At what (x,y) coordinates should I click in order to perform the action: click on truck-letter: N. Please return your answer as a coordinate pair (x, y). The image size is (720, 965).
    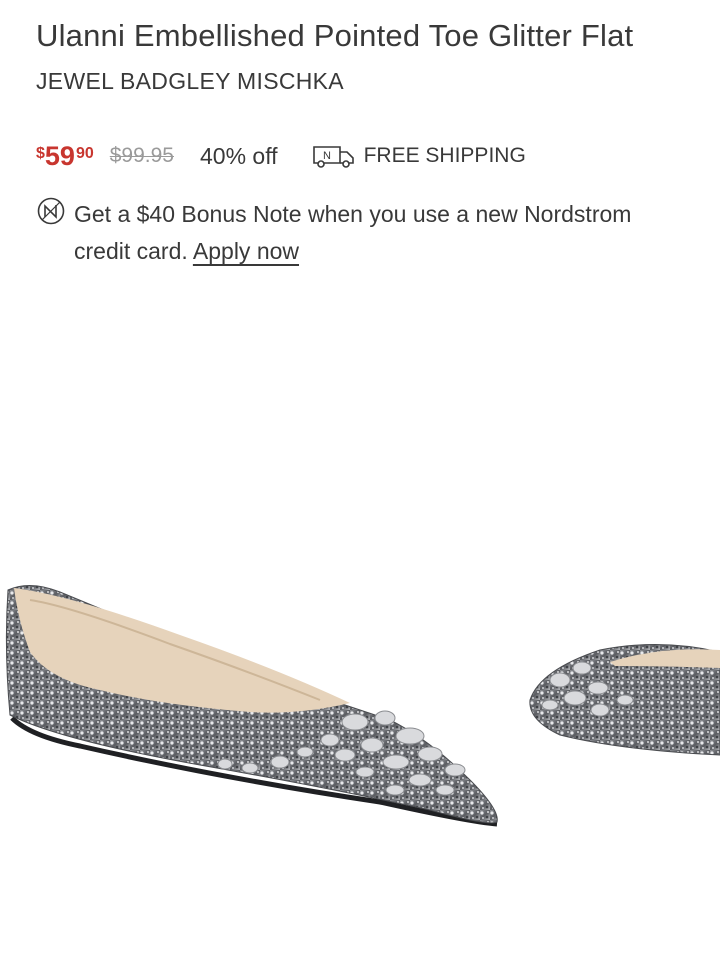
    Looking at the image, I should click on (327, 156).